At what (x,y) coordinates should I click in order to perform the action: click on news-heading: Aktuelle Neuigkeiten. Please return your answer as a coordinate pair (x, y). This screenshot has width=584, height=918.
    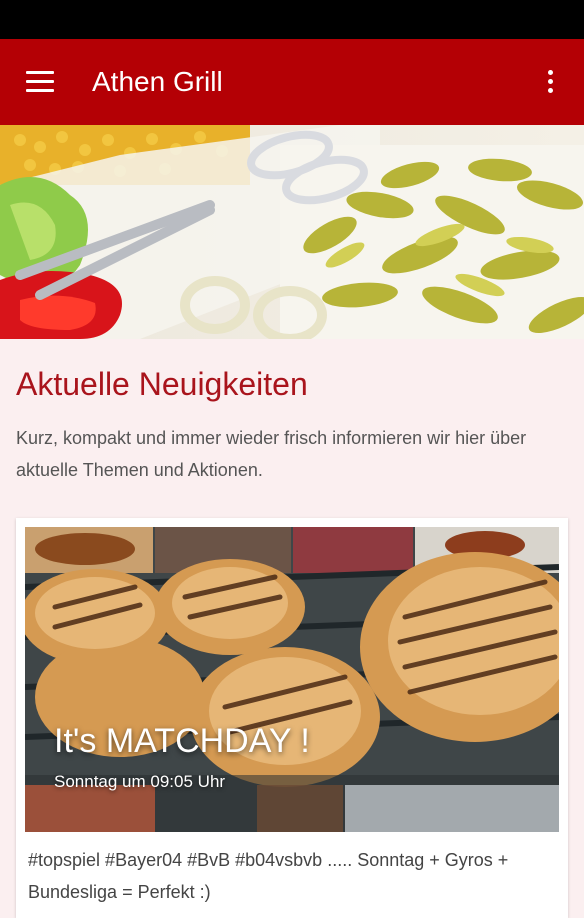
    Looking at the image, I should click on (162, 384).